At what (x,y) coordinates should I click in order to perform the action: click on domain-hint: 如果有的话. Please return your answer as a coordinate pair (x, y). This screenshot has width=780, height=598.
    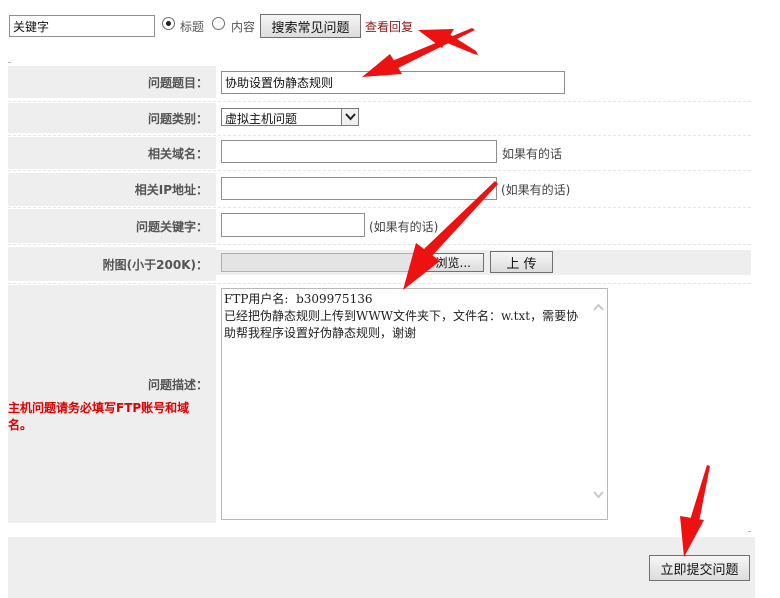
    Looking at the image, I should click on (532, 154).